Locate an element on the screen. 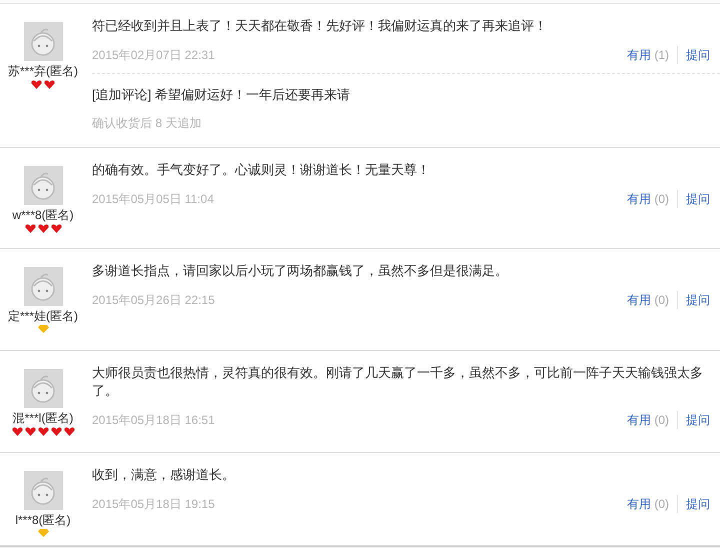 Image resolution: width=720 pixels, height=548 pixels. review-date: 2015年05月26日 22:15 is located at coordinates (154, 300).